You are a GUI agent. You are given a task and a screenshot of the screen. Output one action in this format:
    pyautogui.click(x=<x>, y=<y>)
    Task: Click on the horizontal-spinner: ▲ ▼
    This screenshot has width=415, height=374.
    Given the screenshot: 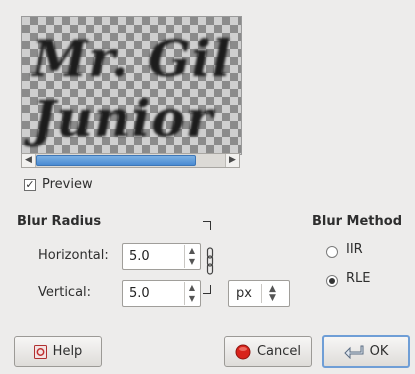 What is the action you would take?
    pyautogui.click(x=161, y=256)
    